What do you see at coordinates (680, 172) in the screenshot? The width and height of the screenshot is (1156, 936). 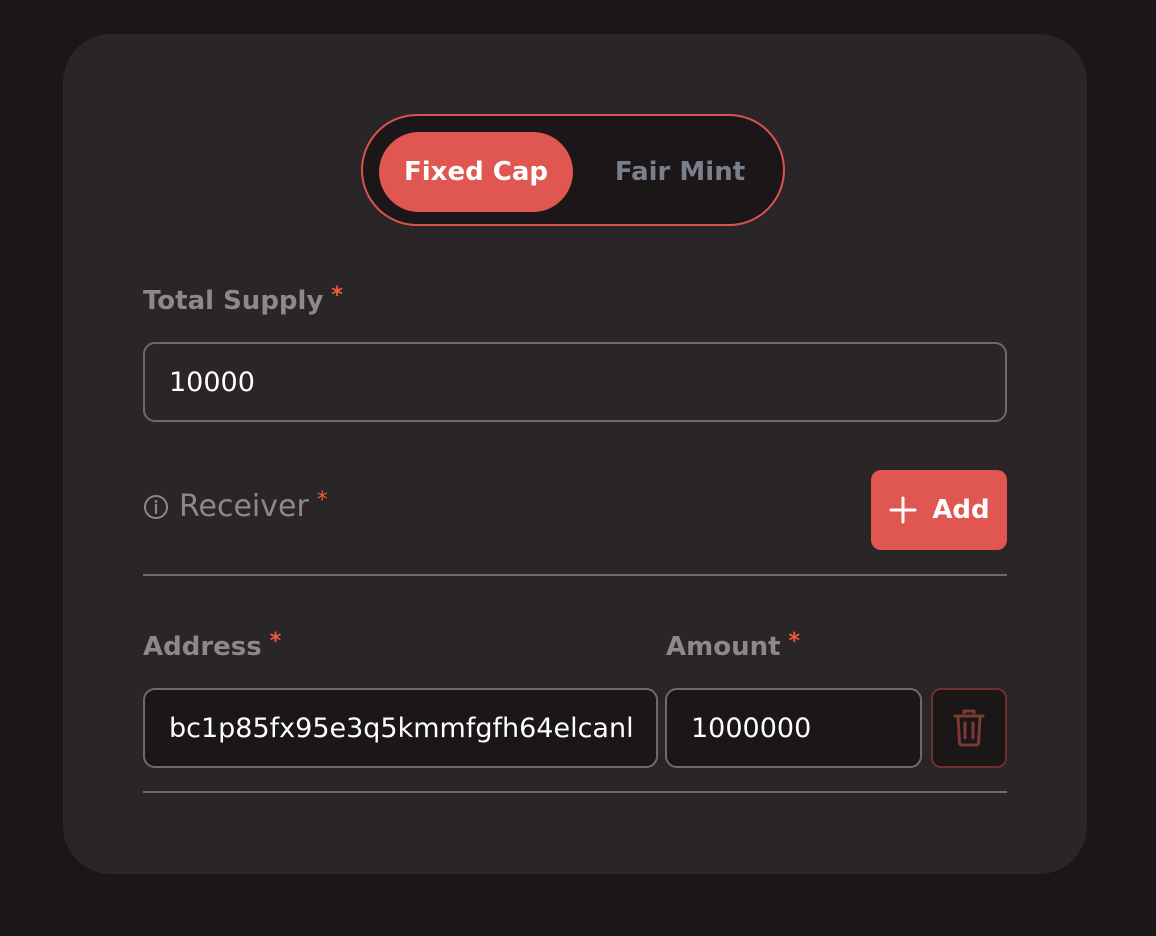 I see `fair-mint-tab: Fair Mint` at bounding box center [680, 172].